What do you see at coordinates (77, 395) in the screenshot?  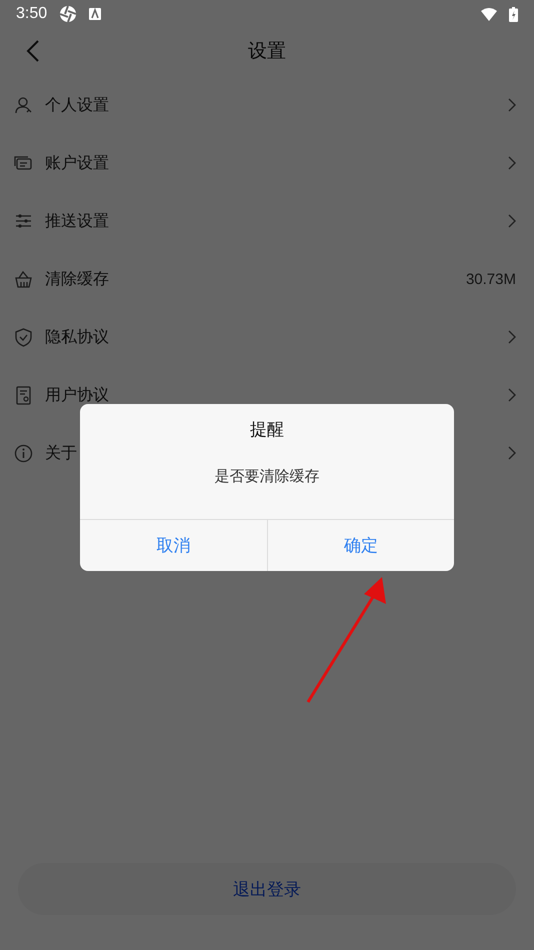 I see `item-label: 用户协议` at bounding box center [77, 395].